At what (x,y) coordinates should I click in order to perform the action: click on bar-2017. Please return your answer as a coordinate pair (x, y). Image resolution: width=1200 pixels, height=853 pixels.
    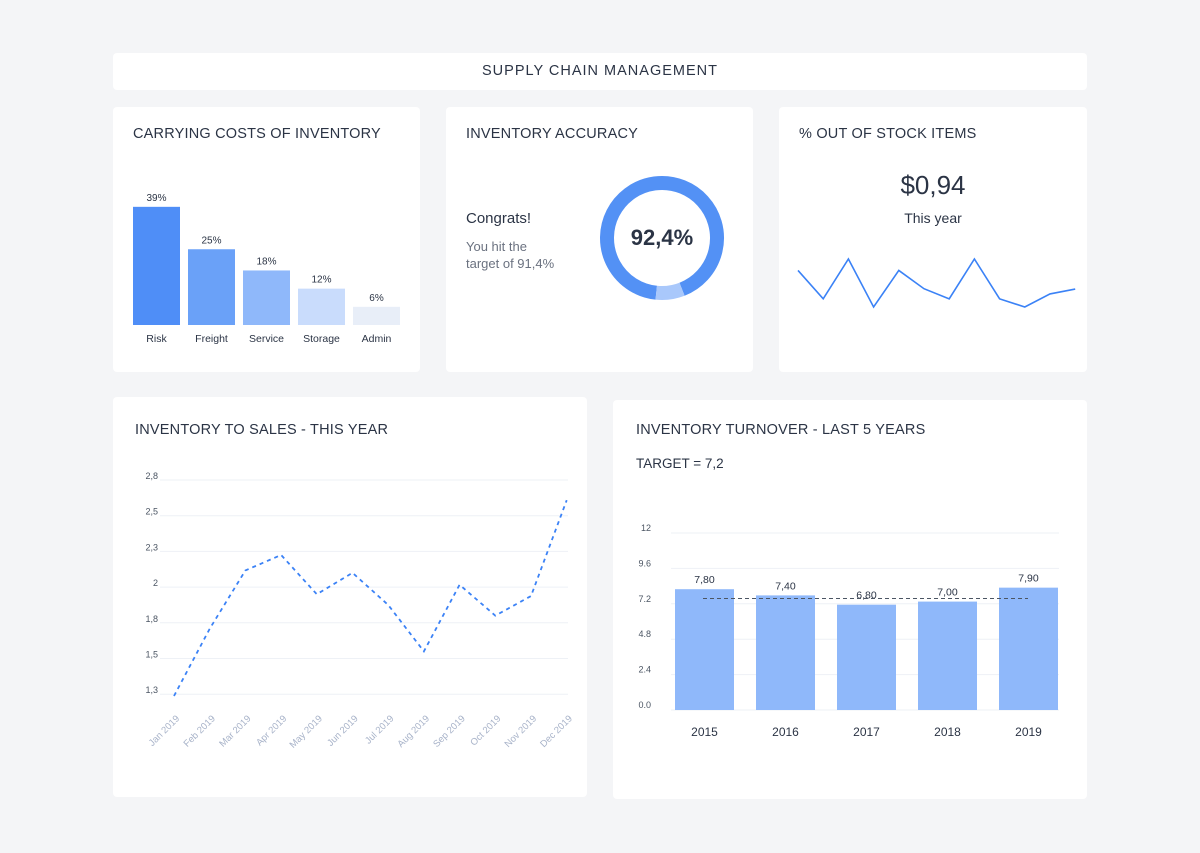
    Looking at the image, I should click on (866, 657).